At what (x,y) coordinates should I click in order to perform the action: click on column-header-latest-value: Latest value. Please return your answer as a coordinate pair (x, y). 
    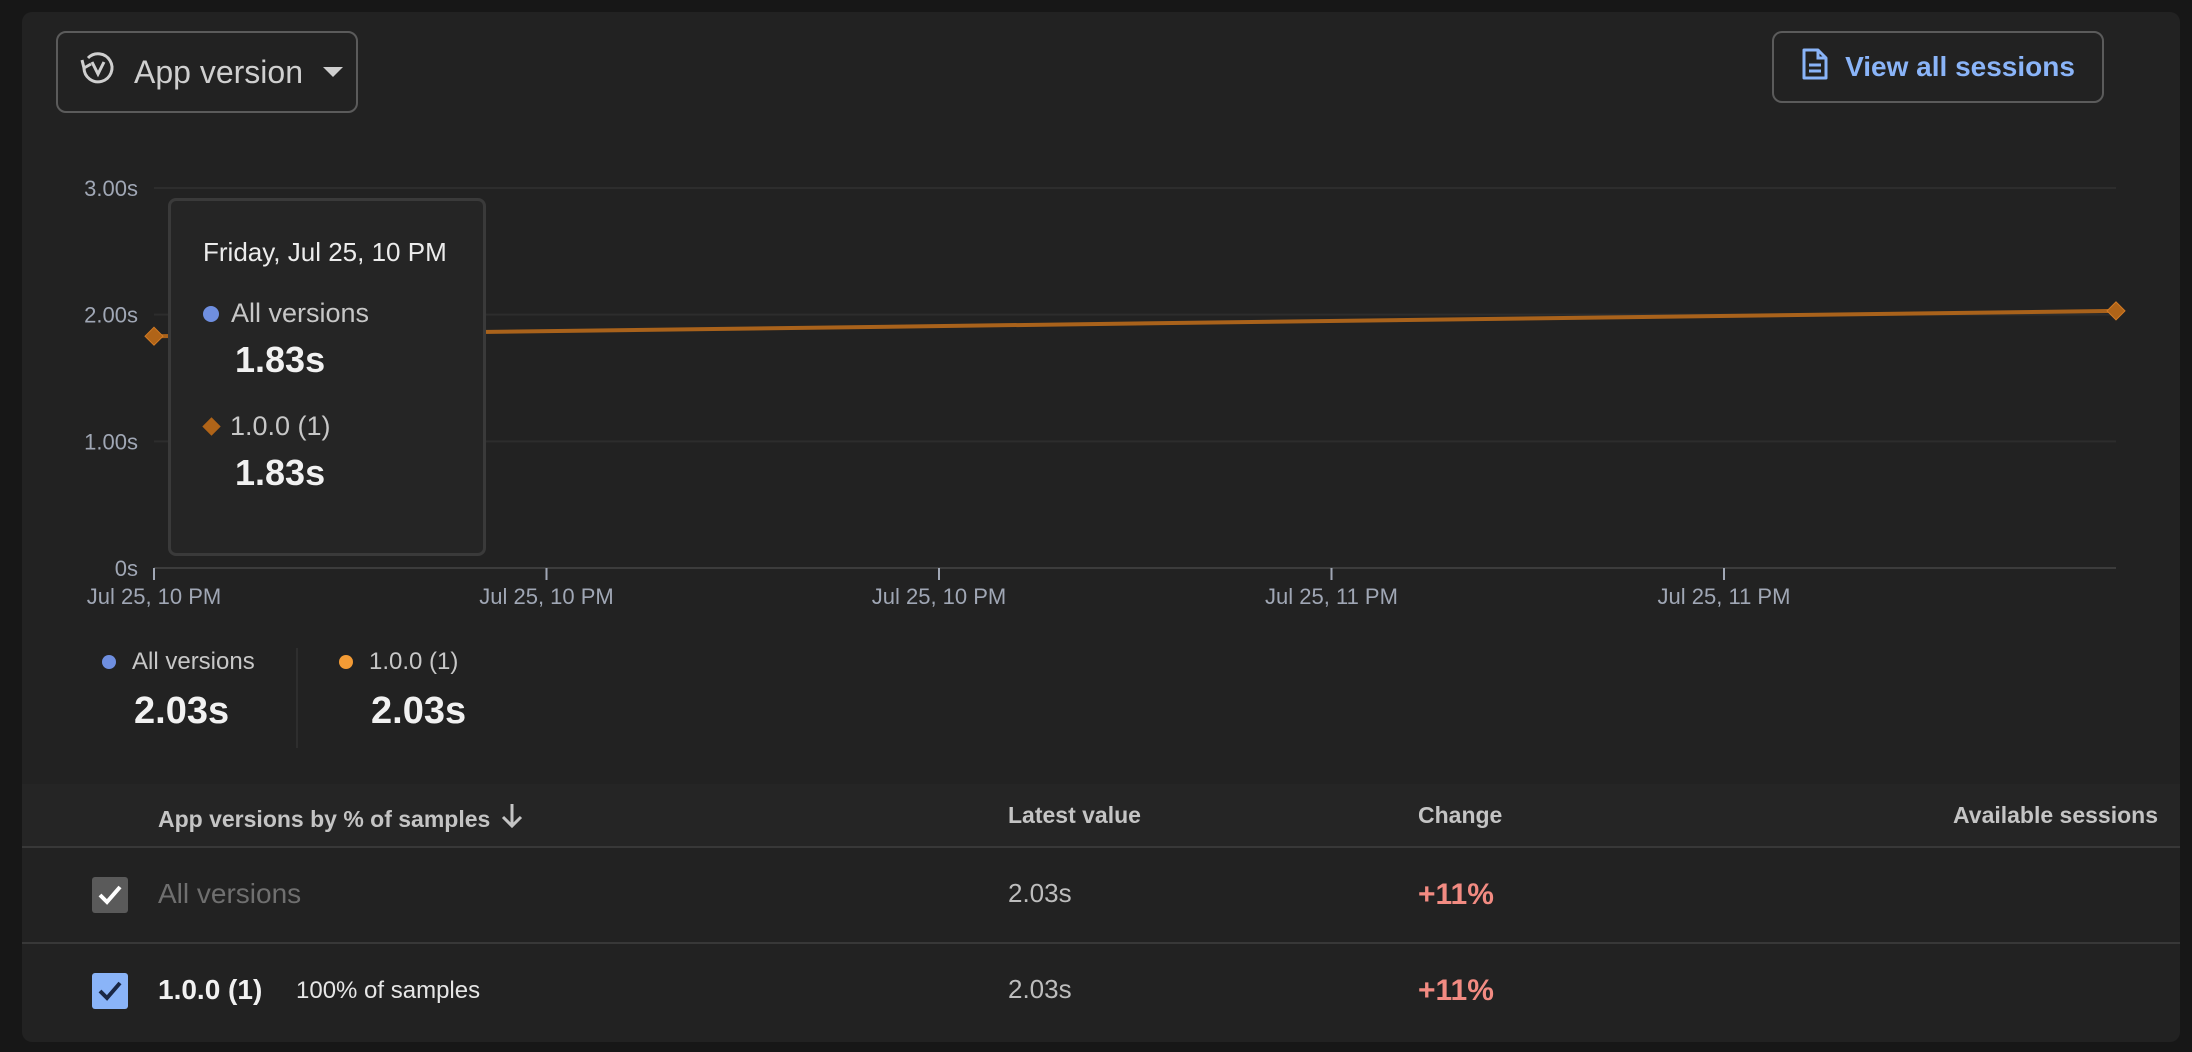
    Looking at the image, I should click on (1074, 815).